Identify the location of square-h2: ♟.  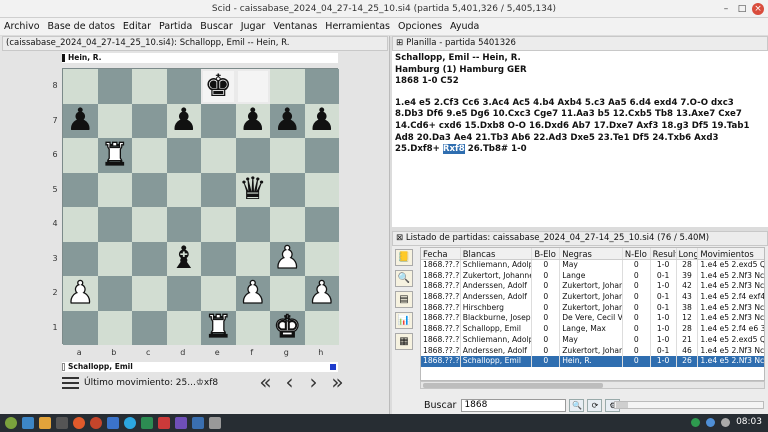
(321, 293).